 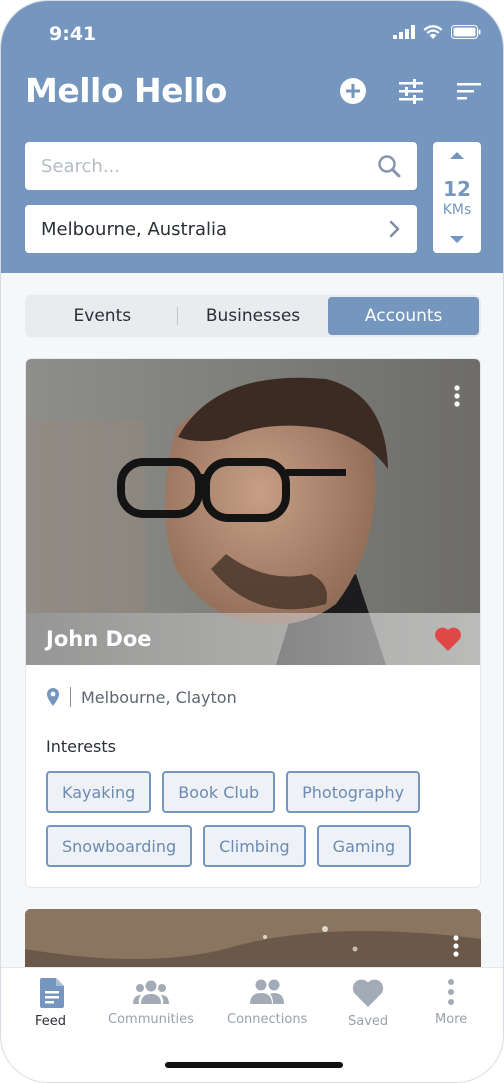 I want to click on group-icon, so click(x=150, y=992).